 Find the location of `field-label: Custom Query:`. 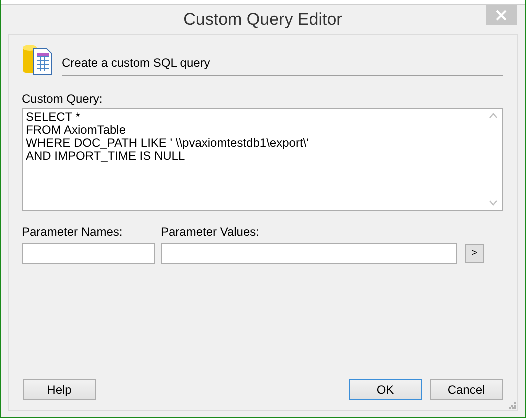

field-label: Custom Query: is located at coordinates (63, 99).